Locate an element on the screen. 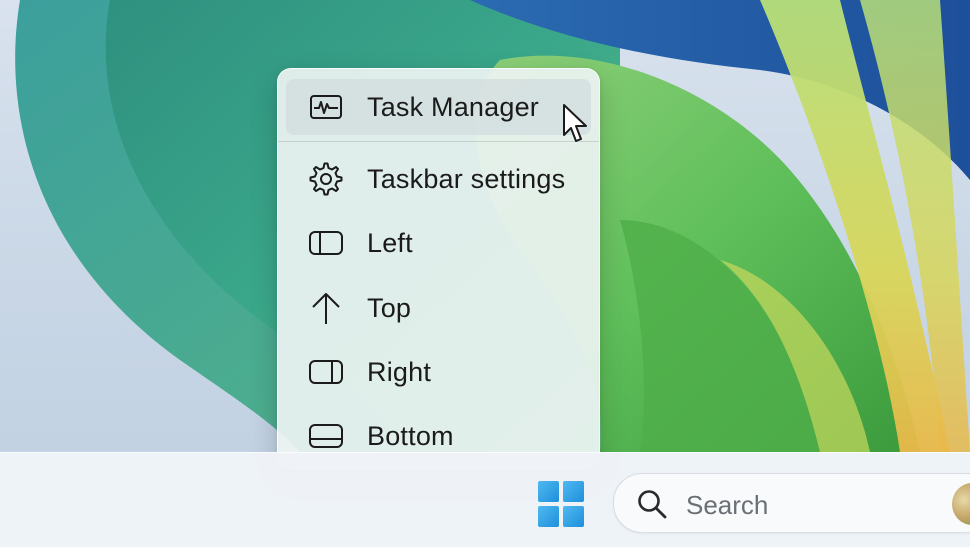 This screenshot has height=547, width=970. search-icon is located at coordinates (652, 504).